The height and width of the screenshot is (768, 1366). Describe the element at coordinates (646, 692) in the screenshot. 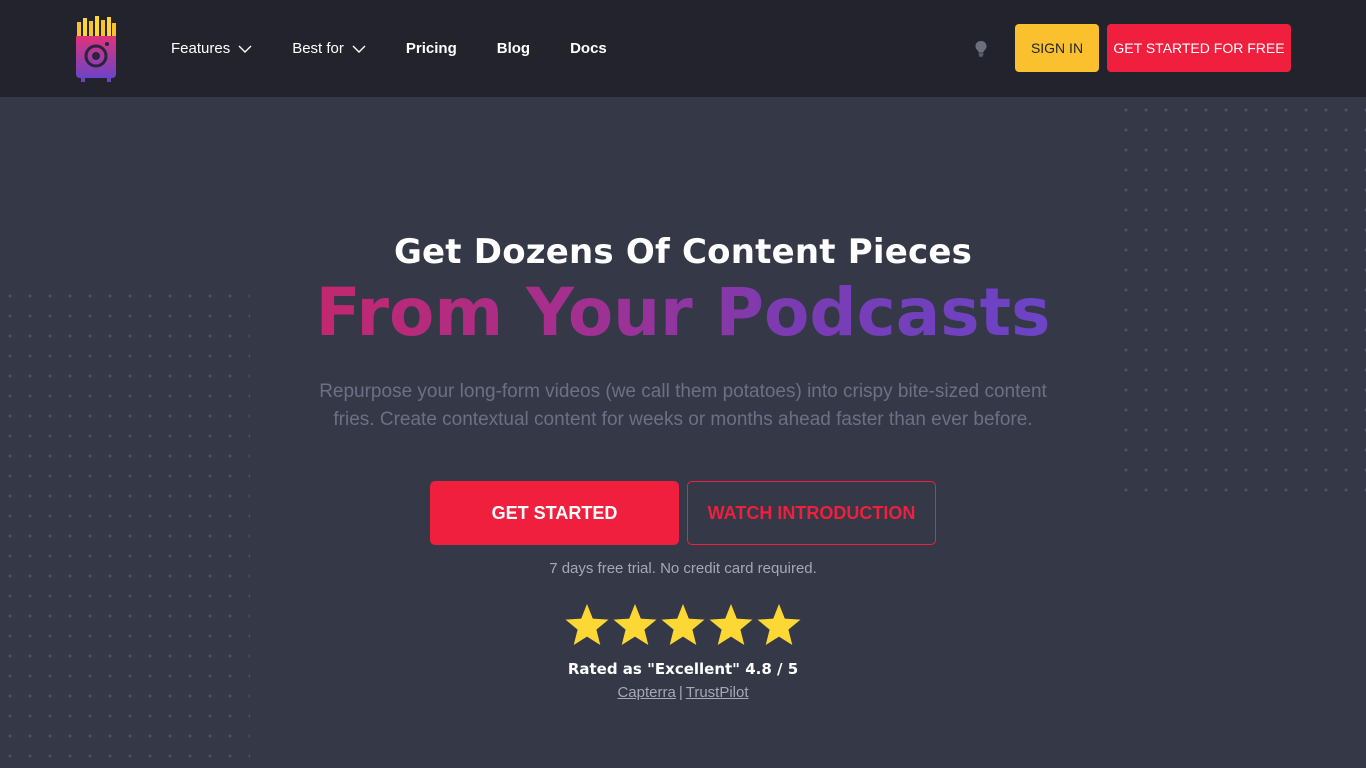

I see `capterra-link: Capterra` at that location.